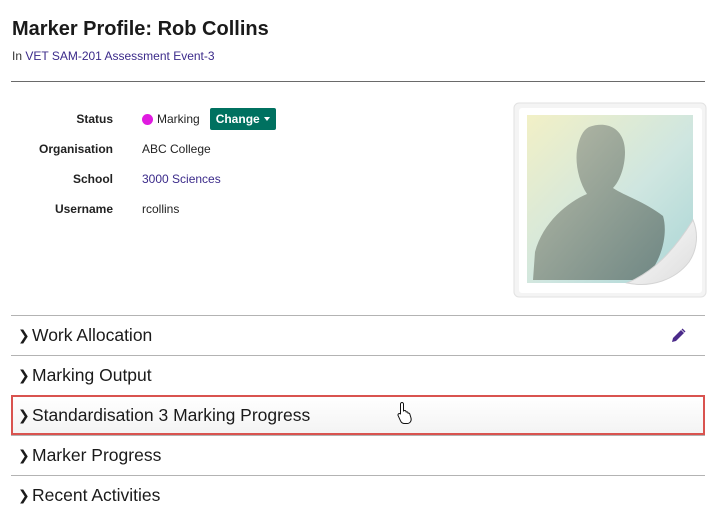 The image size is (712, 523). Describe the element at coordinates (181, 179) in the screenshot. I see `school-link: 3000 Sciences` at that location.